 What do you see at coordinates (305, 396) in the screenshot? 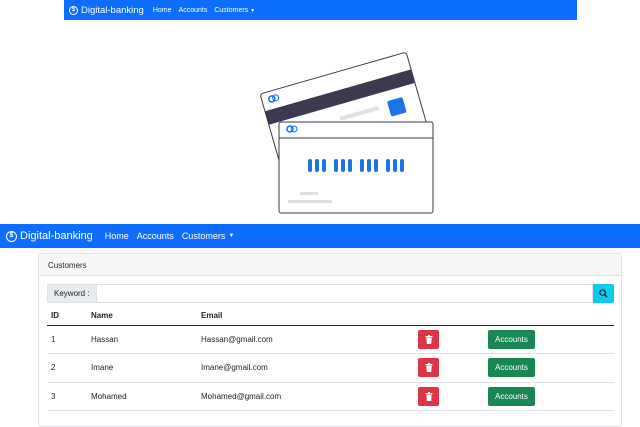
I see `customer-email: Mohamed@gmail.com` at bounding box center [305, 396].